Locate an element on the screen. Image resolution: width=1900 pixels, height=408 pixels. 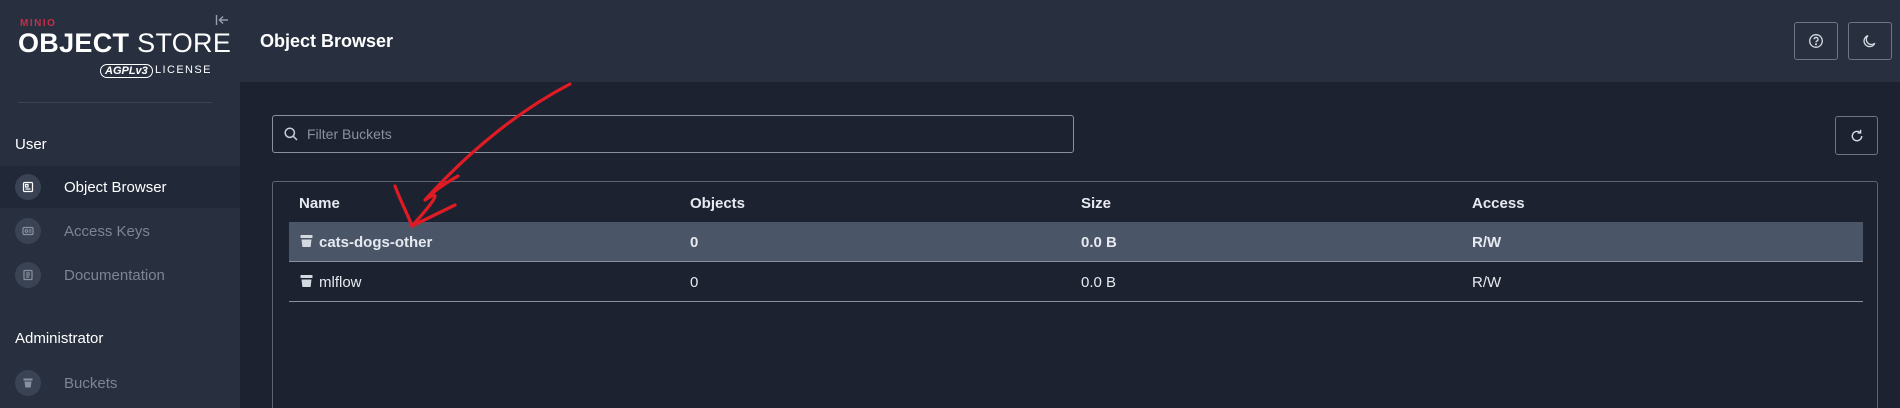
column-header-name: Name is located at coordinates (319, 203).